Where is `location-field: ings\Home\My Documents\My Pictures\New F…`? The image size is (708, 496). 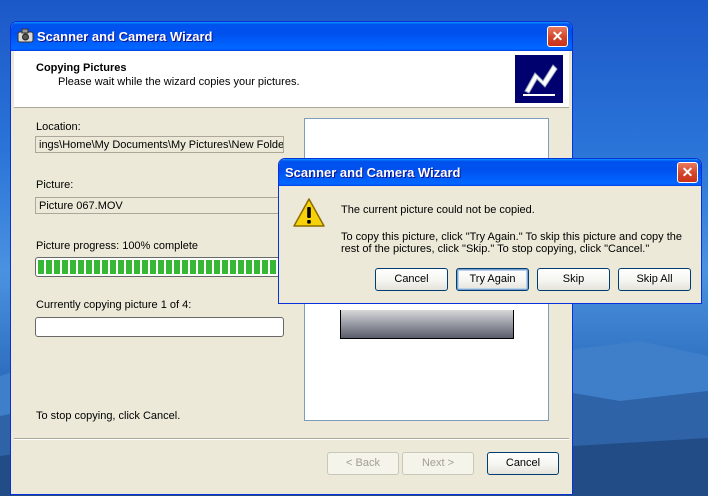 location-field: ings\Home\My Documents\My Pictures\New F… is located at coordinates (159, 144).